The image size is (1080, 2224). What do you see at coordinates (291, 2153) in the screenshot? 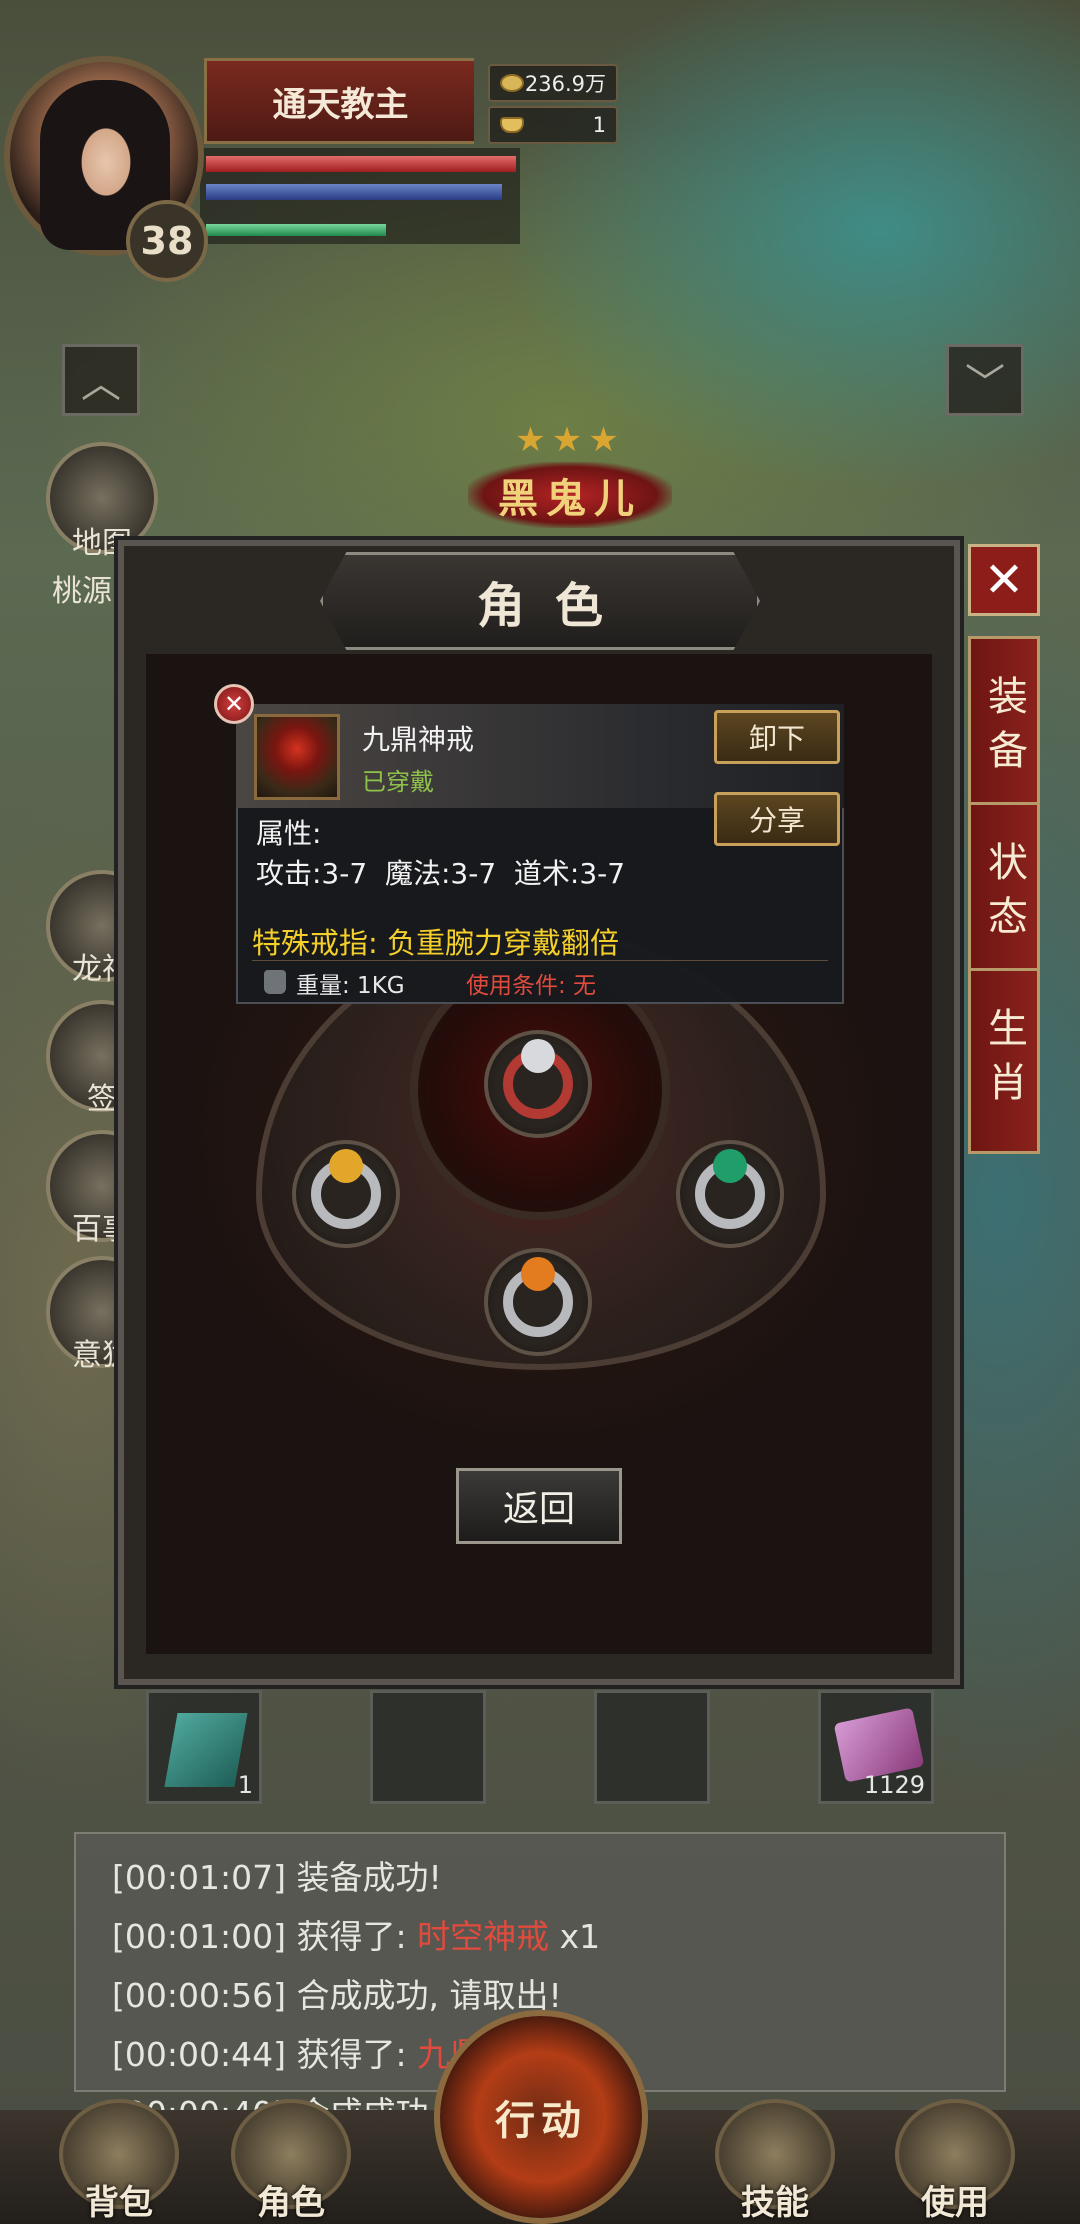
I see `role-button: 角色` at bounding box center [291, 2153].